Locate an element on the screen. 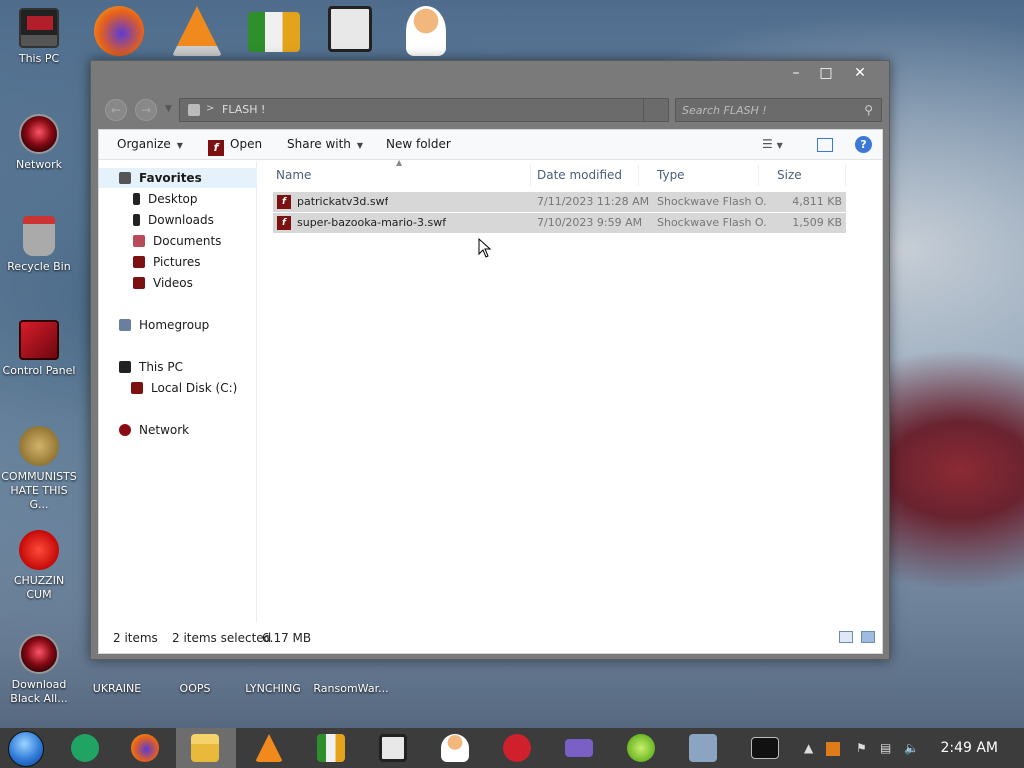 The height and width of the screenshot is (768, 1024). start-button is located at coordinates (26, 749).